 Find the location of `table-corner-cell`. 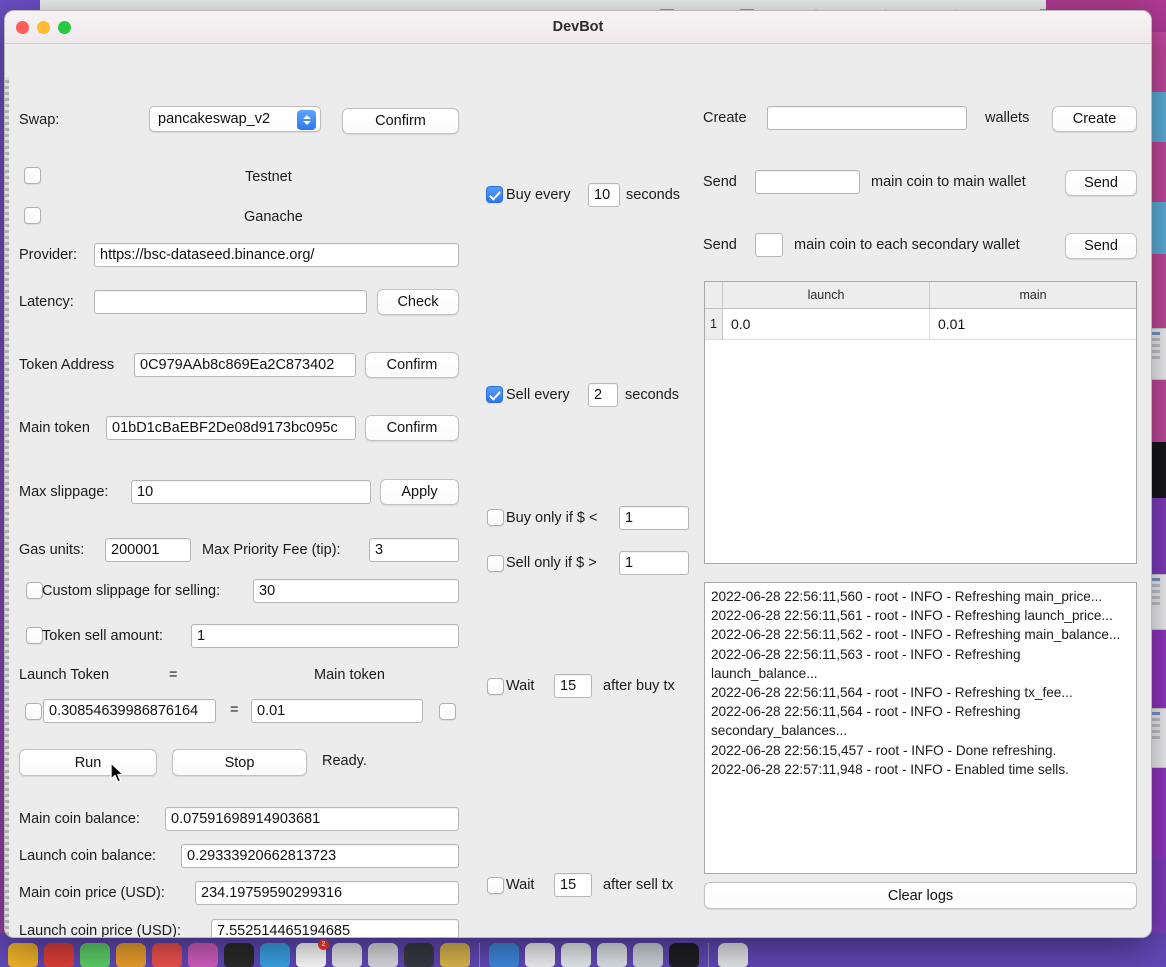

table-corner-cell is located at coordinates (714, 295).